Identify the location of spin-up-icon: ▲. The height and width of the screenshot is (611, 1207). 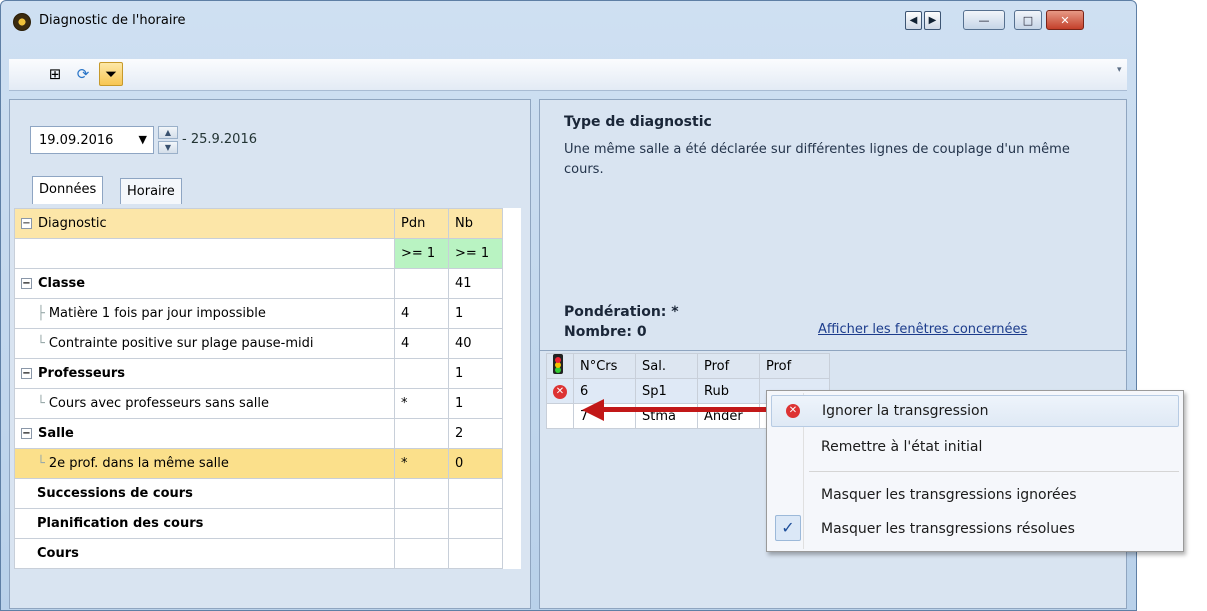
(168, 132).